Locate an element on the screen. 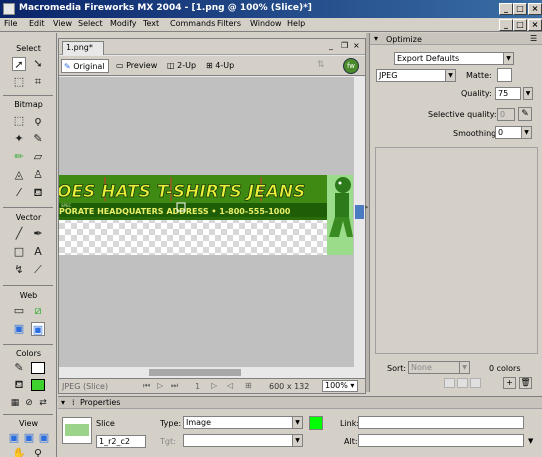  blur-tool-icon: ◬ is located at coordinates (19, 175).